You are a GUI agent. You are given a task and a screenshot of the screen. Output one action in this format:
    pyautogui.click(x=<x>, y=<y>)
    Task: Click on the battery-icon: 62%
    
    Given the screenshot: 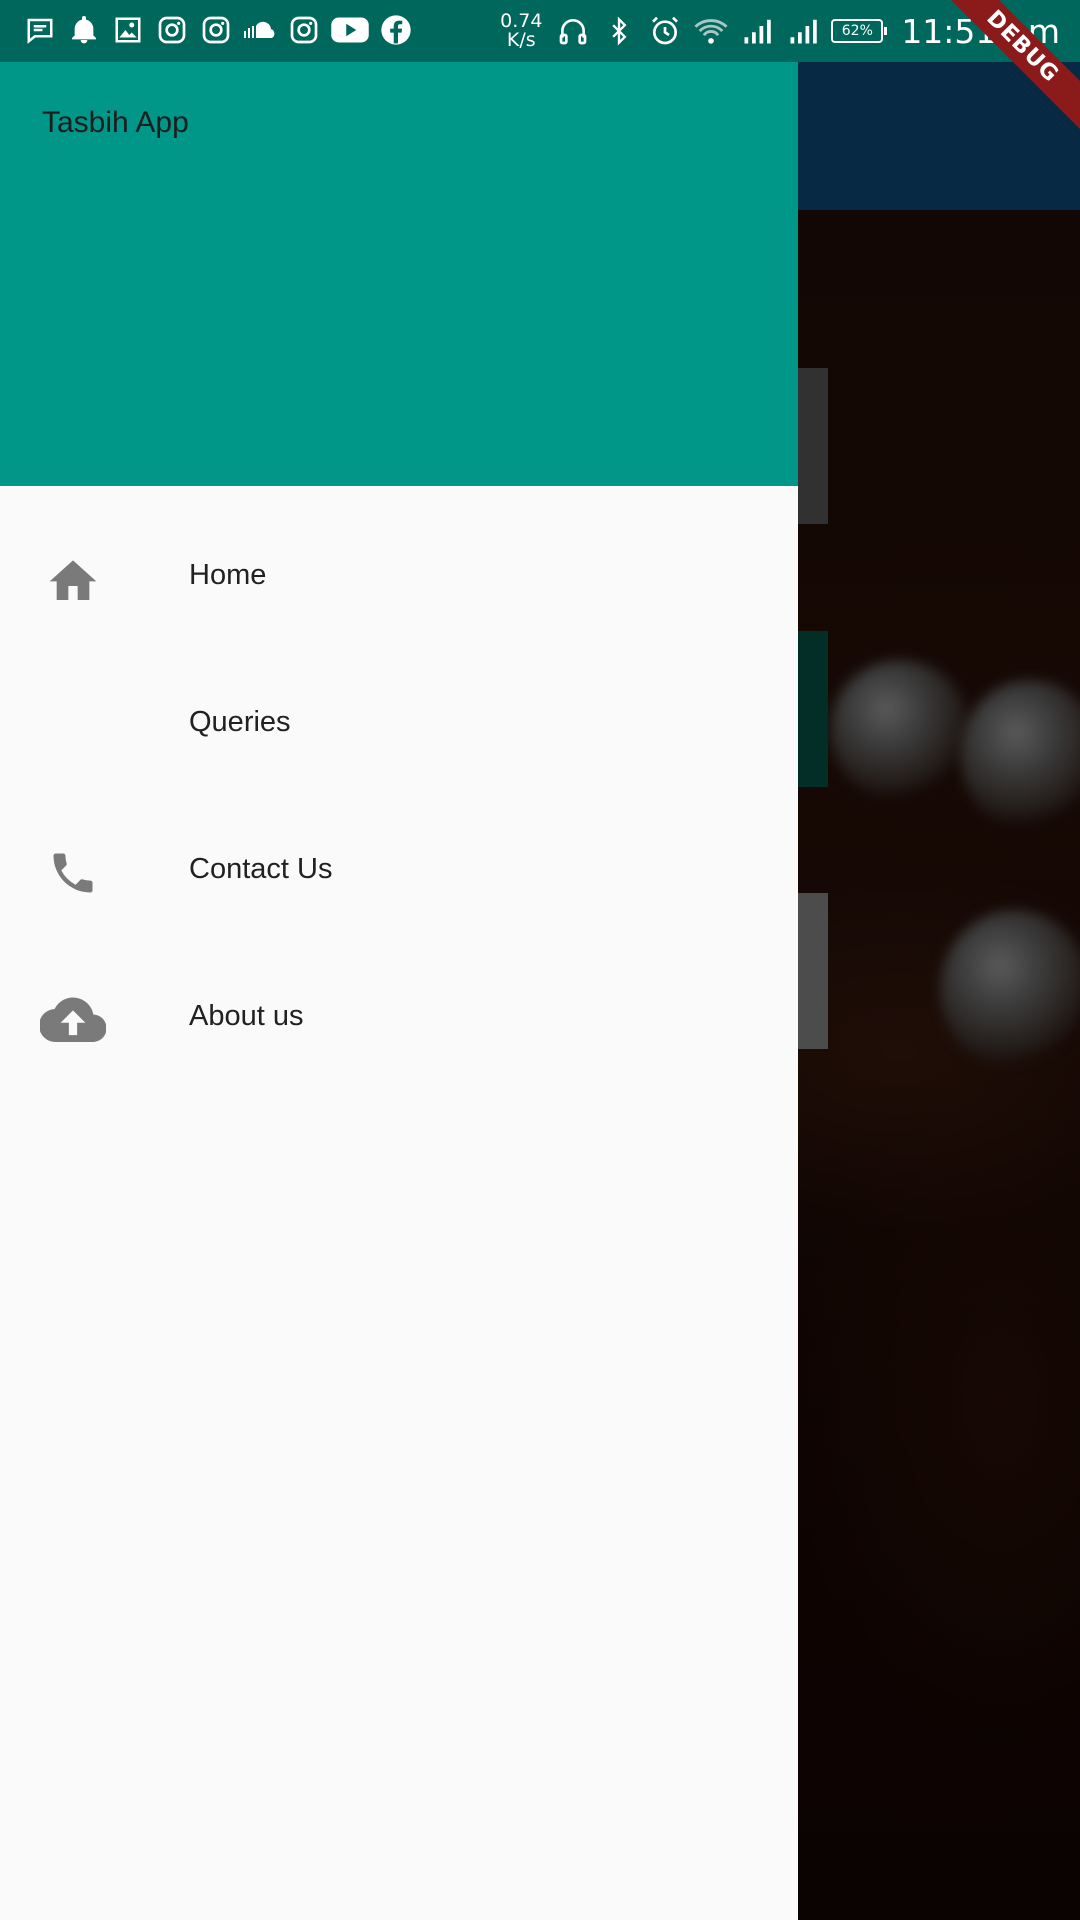 What is the action you would take?
    pyautogui.click(x=859, y=31)
    